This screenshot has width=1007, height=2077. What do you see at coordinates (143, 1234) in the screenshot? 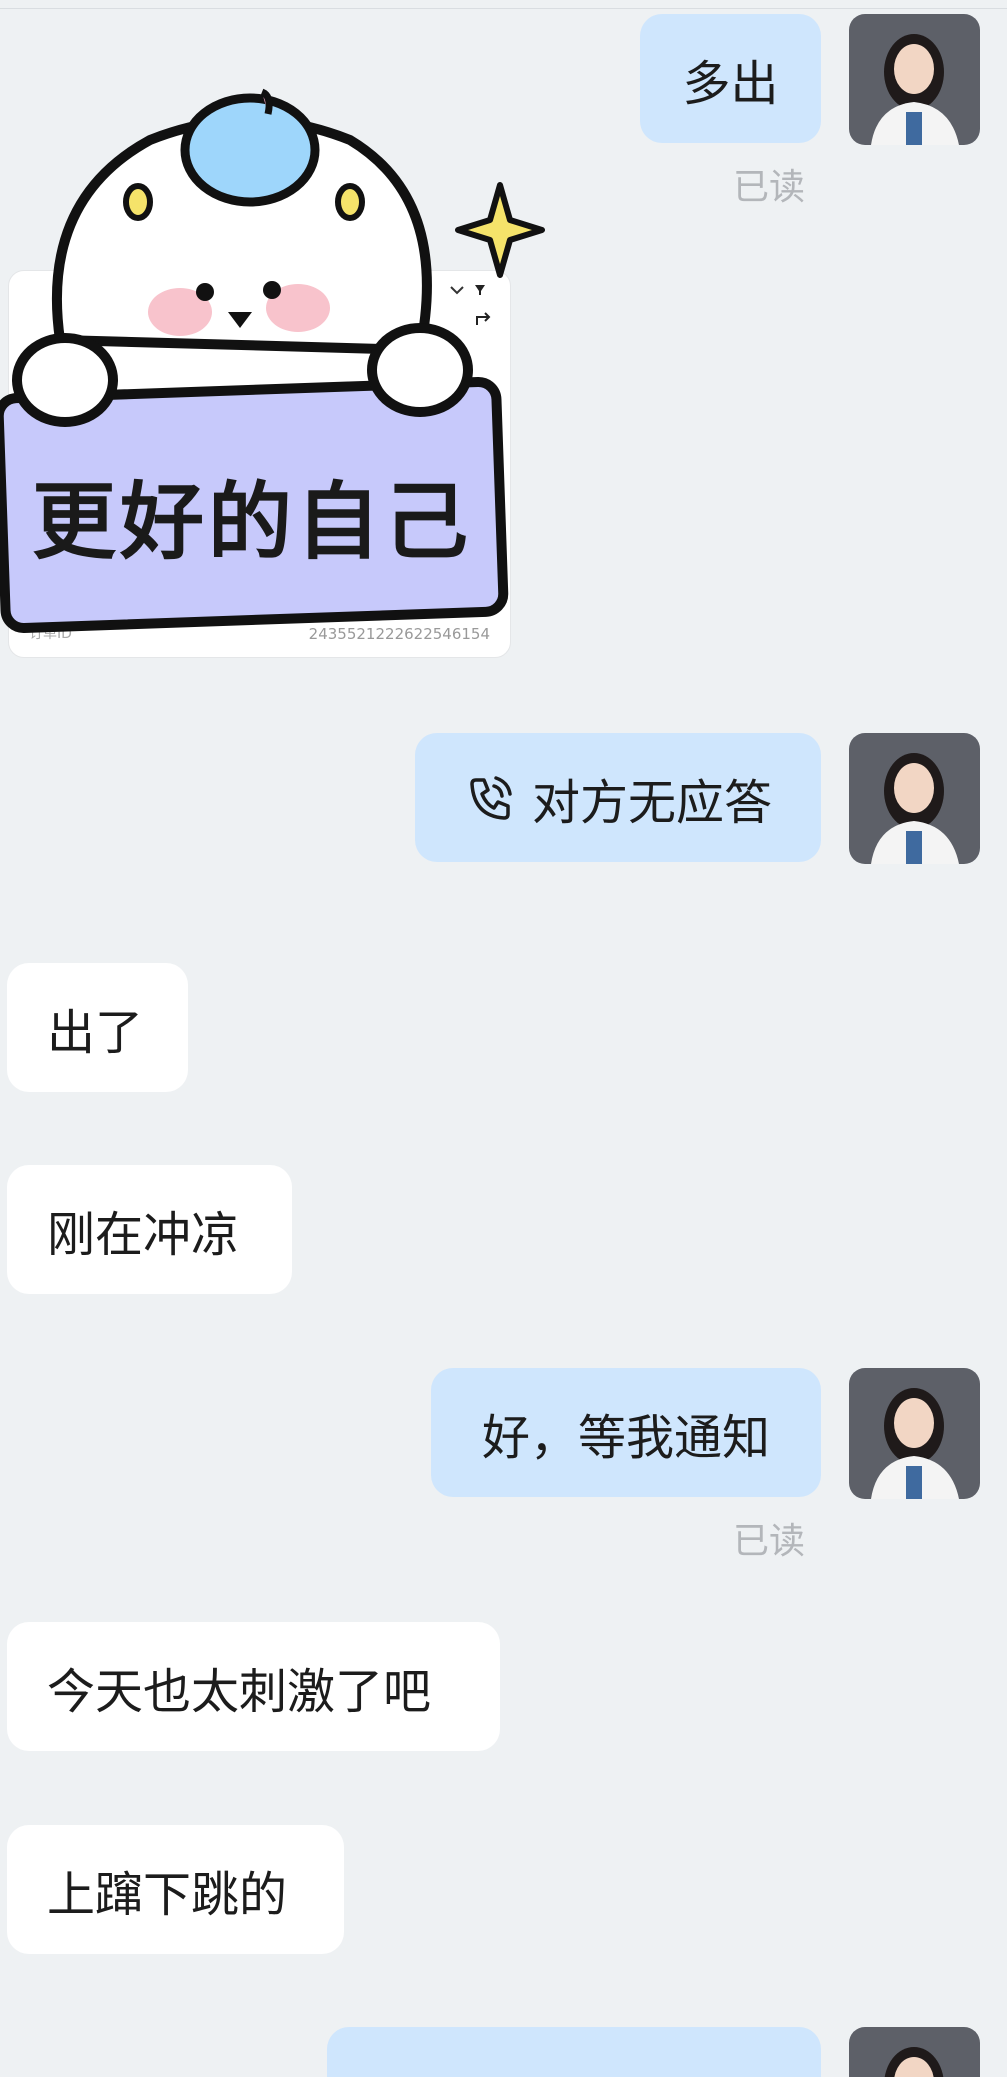
I see `message-text: 刚在冲凉` at bounding box center [143, 1234].